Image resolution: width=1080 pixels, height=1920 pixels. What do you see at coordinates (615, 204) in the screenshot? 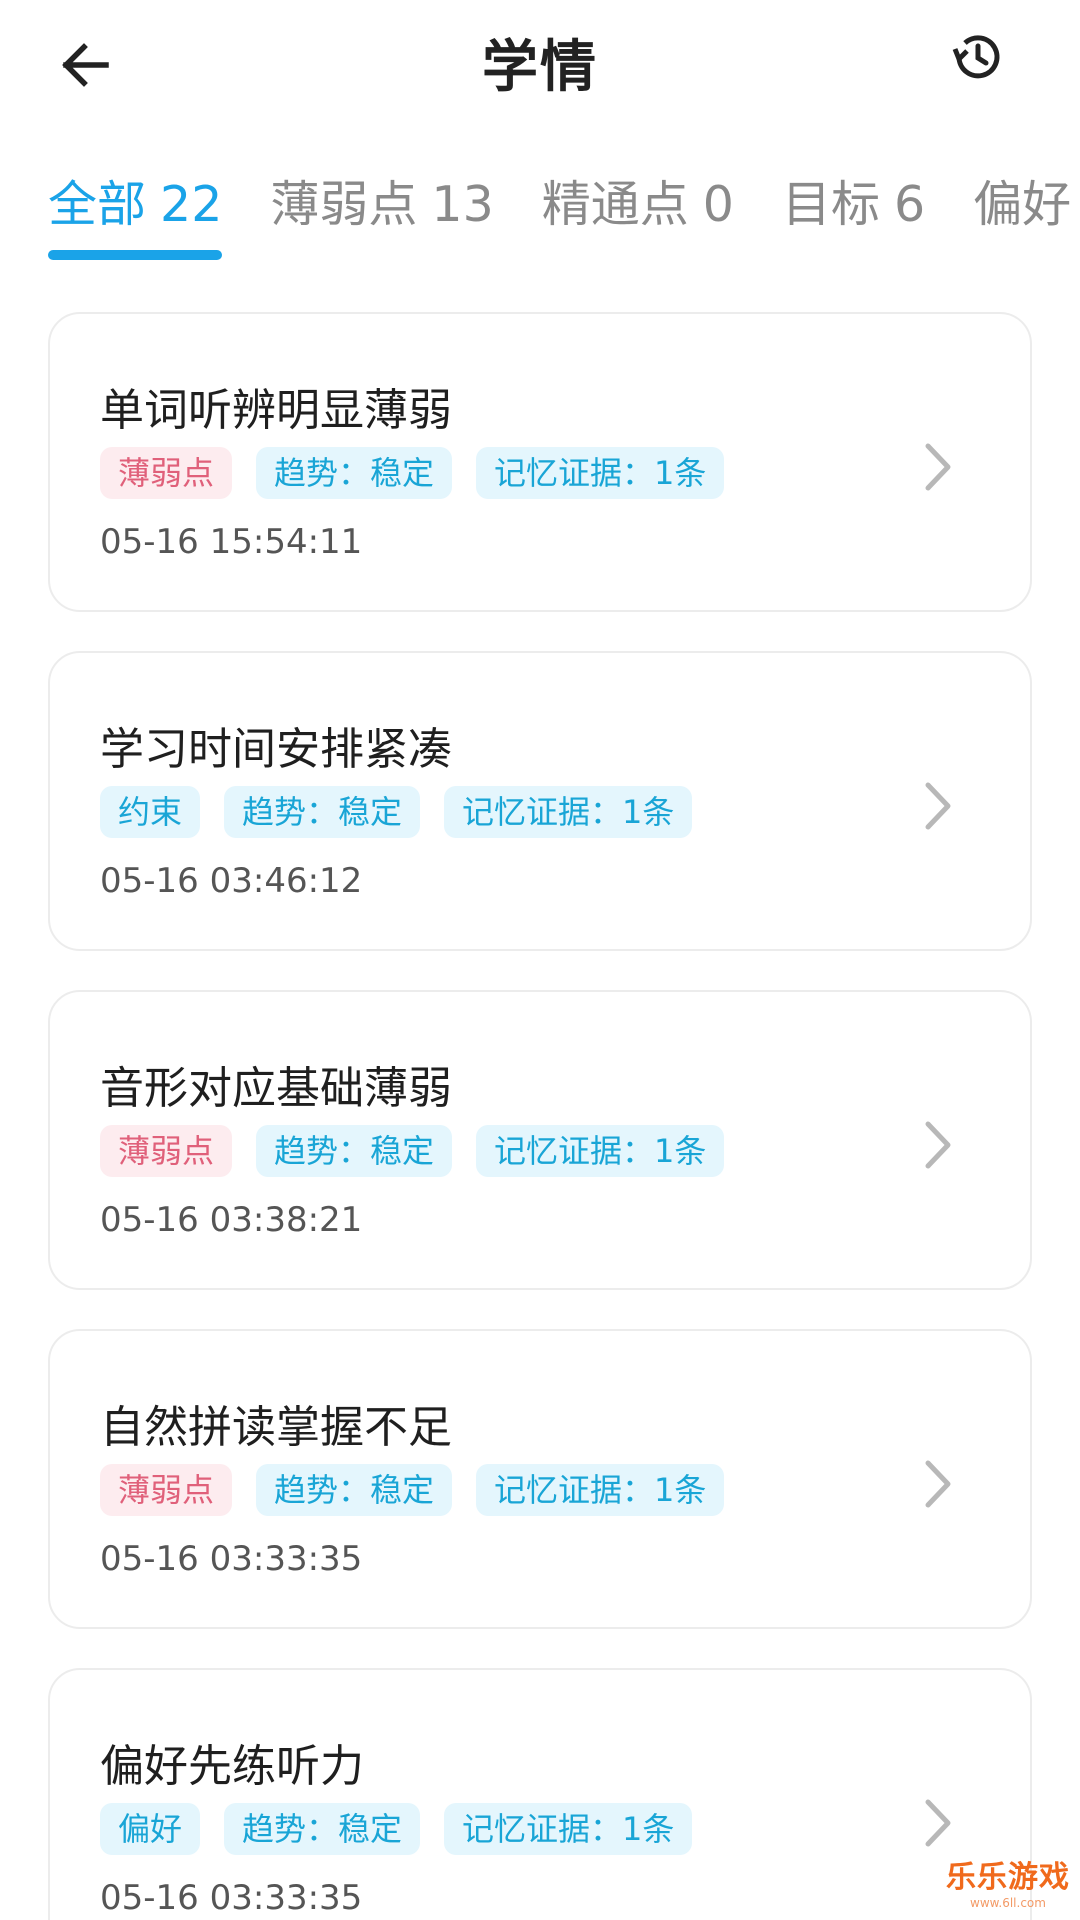
I see `tab-label: 精通点` at bounding box center [615, 204].